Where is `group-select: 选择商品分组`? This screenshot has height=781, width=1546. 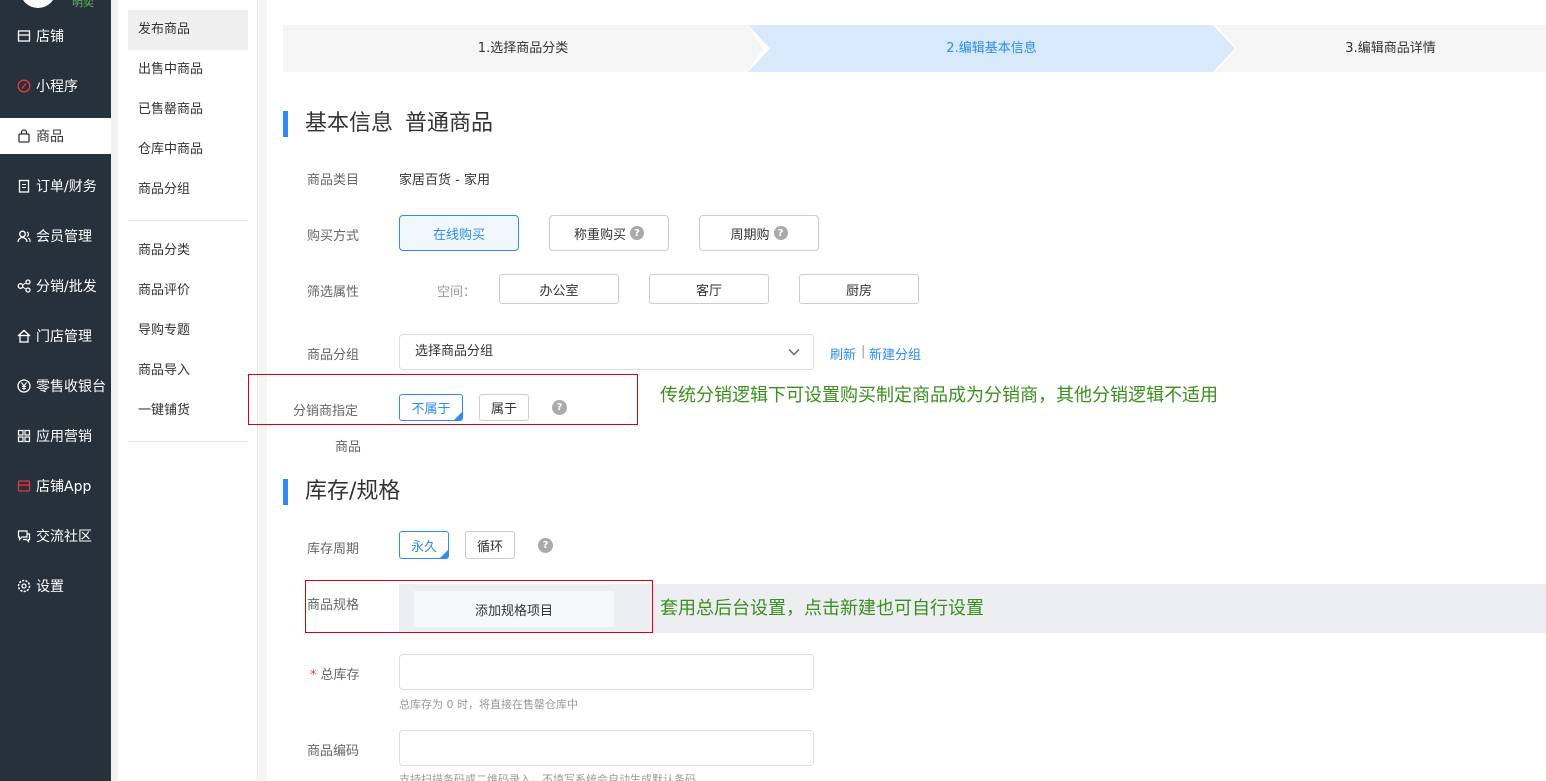
group-select: 选择商品分组 is located at coordinates (606, 352).